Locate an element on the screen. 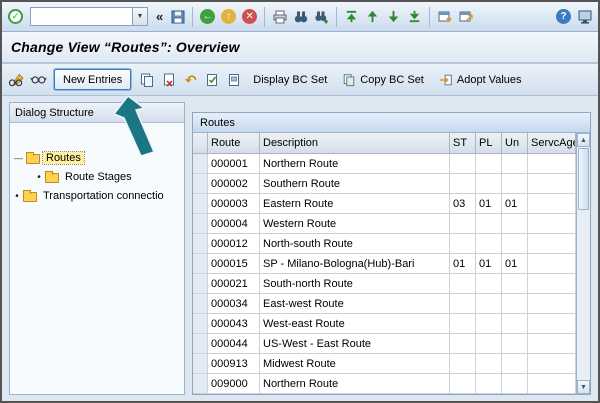 The width and height of the screenshot is (600, 403). find-icon is located at coordinates (300, 16).